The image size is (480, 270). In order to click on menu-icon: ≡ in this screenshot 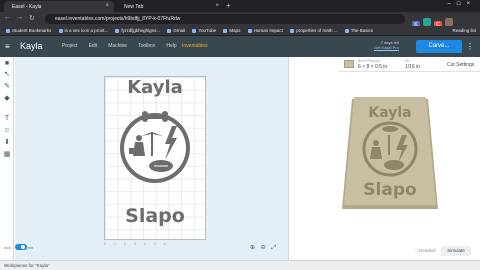, I will do `click(7, 46)`.